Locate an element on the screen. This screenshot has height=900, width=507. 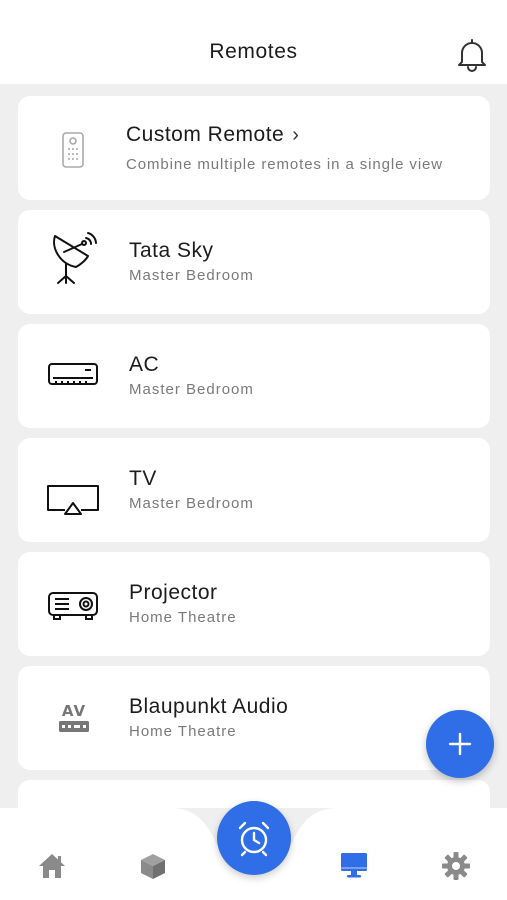
bell-icon is located at coordinates (472, 54).